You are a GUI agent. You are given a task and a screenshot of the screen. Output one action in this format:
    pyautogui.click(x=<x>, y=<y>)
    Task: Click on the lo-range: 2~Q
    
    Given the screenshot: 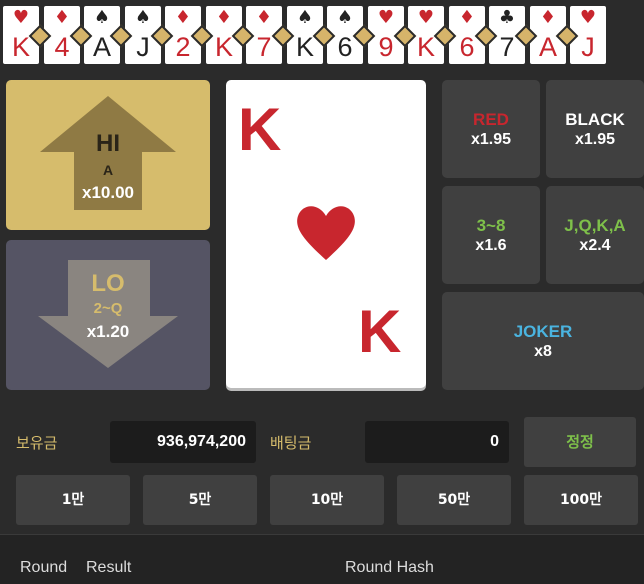 What is the action you would take?
    pyautogui.click(x=108, y=308)
    